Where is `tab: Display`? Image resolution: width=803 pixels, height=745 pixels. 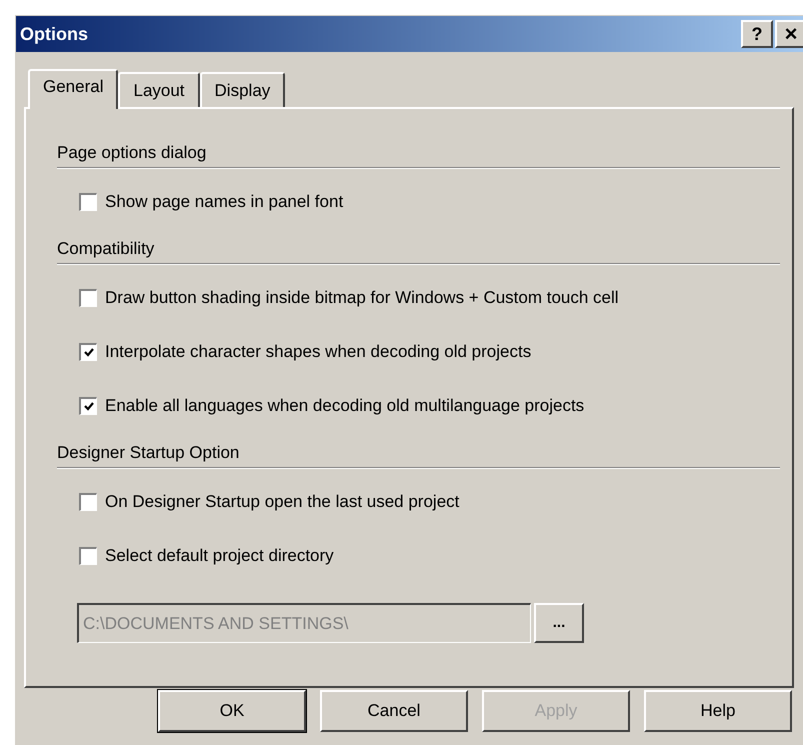
tab: Display is located at coordinates (243, 89).